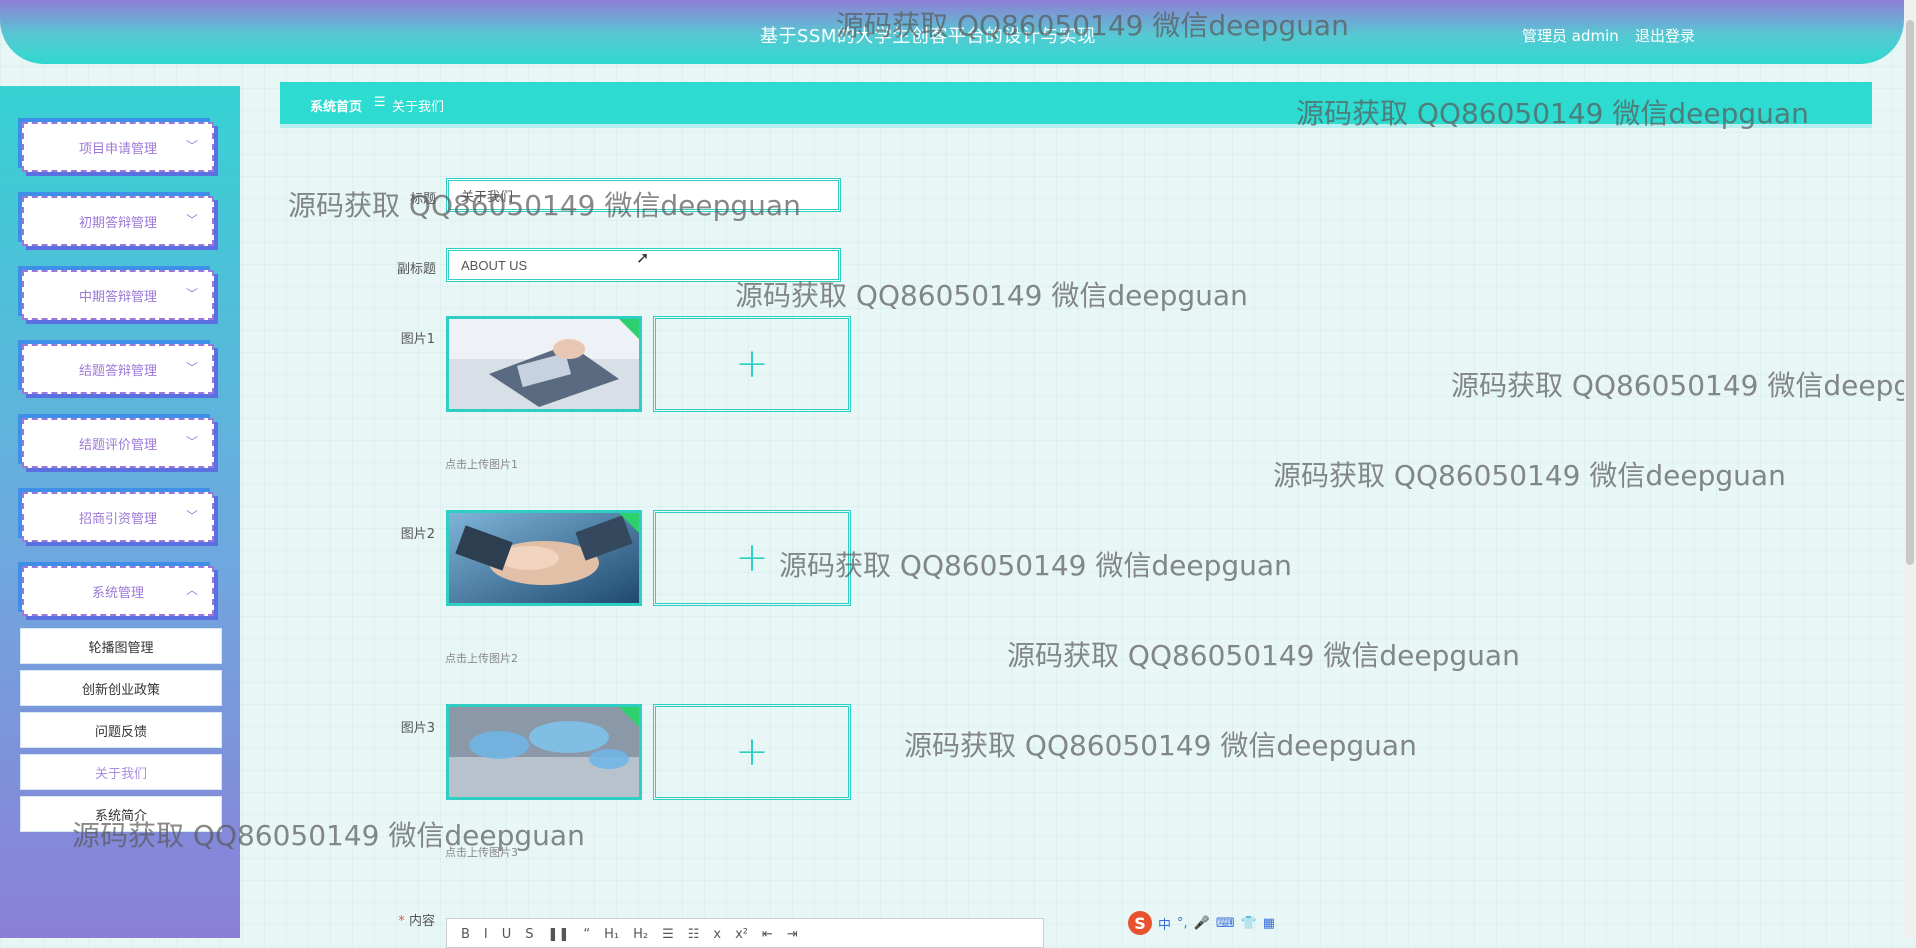 Image resolution: width=1916 pixels, height=948 pixels. Describe the element at coordinates (544, 364) in the screenshot. I see `image1-thumbnail` at that location.